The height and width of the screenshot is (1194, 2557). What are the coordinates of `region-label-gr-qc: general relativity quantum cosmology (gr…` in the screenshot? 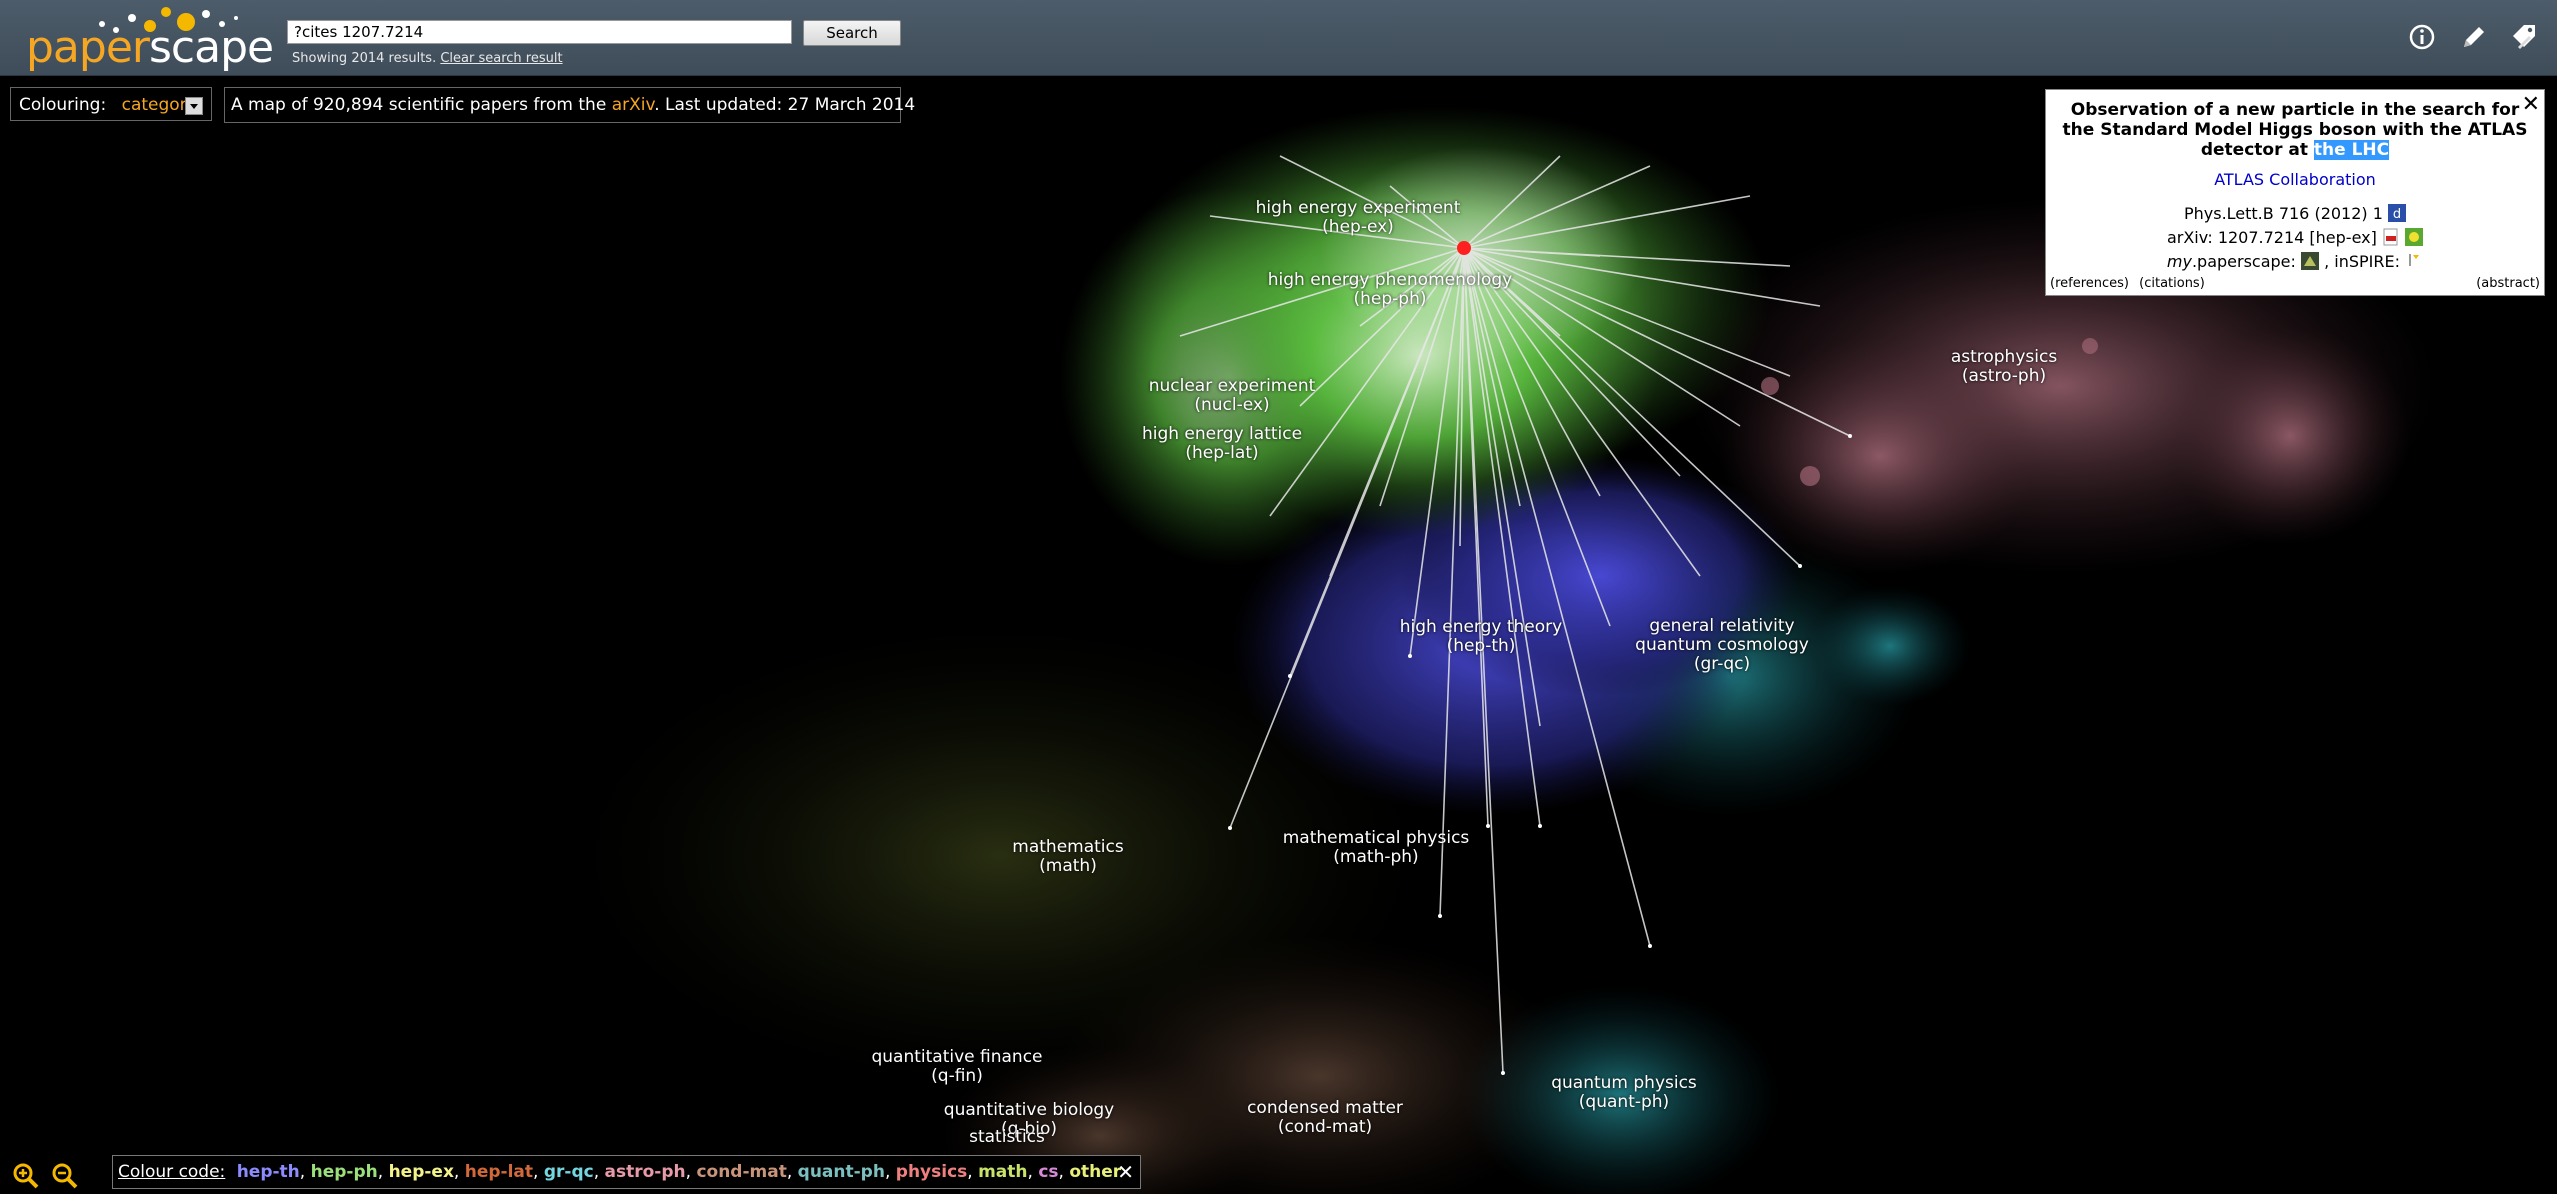 It's located at (1722, 645).